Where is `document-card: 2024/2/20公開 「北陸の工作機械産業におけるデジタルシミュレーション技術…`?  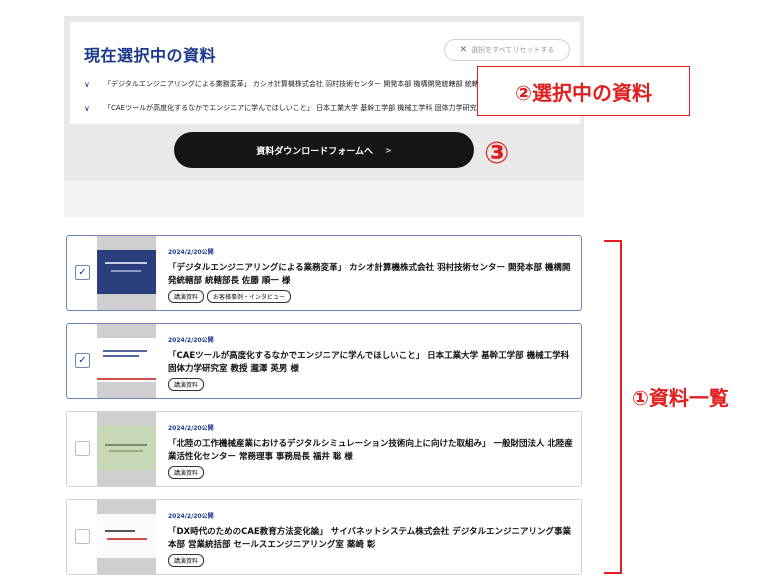
document-card: 2024/2/20公開 「北陸の工作機械産業におけるデジタルシミュレーション技術… is located at coordinates (324, 449).